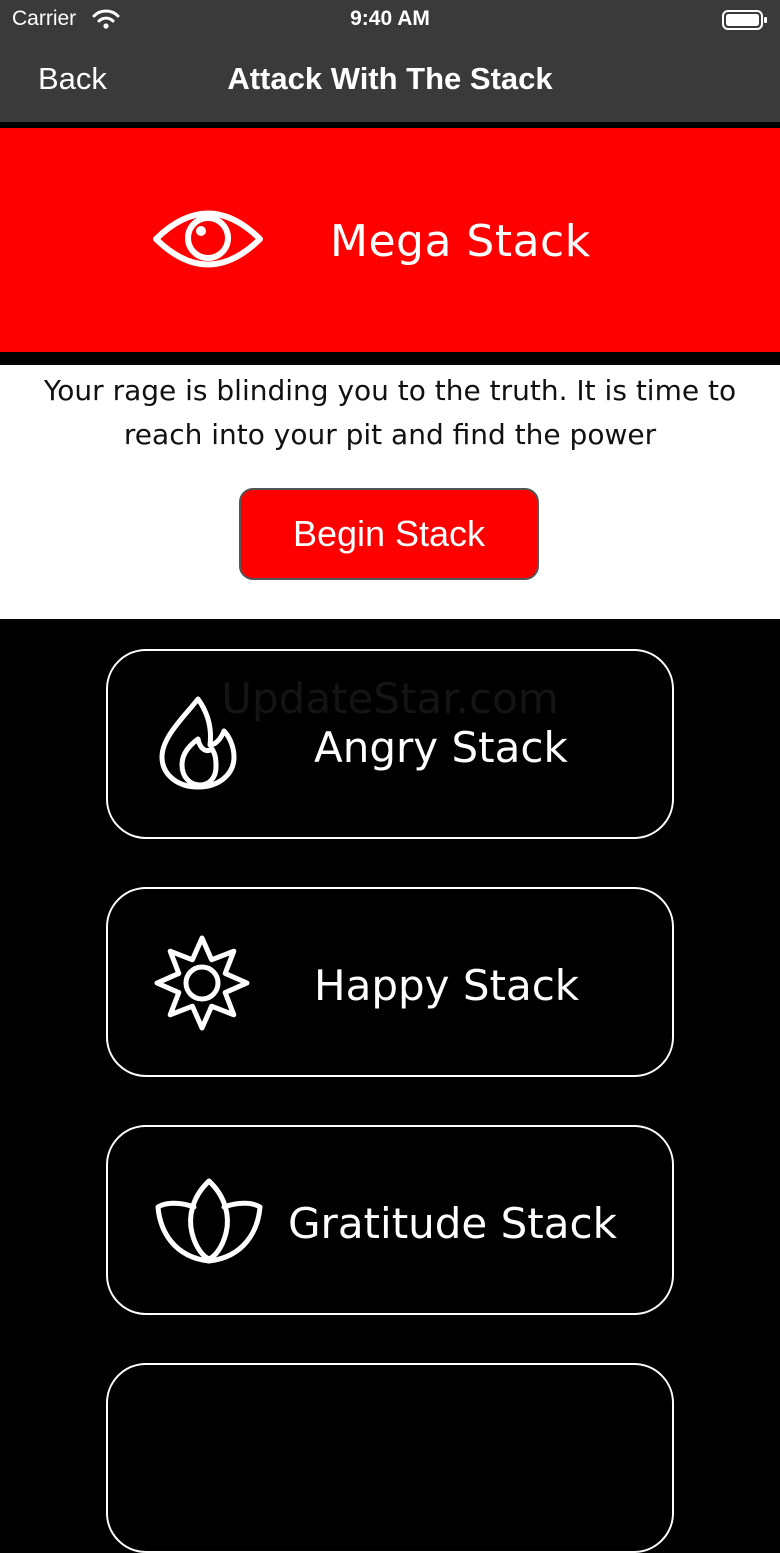 This screenshot has height=1553, width=780. I want to click on stack-card, so click(390, 1458).